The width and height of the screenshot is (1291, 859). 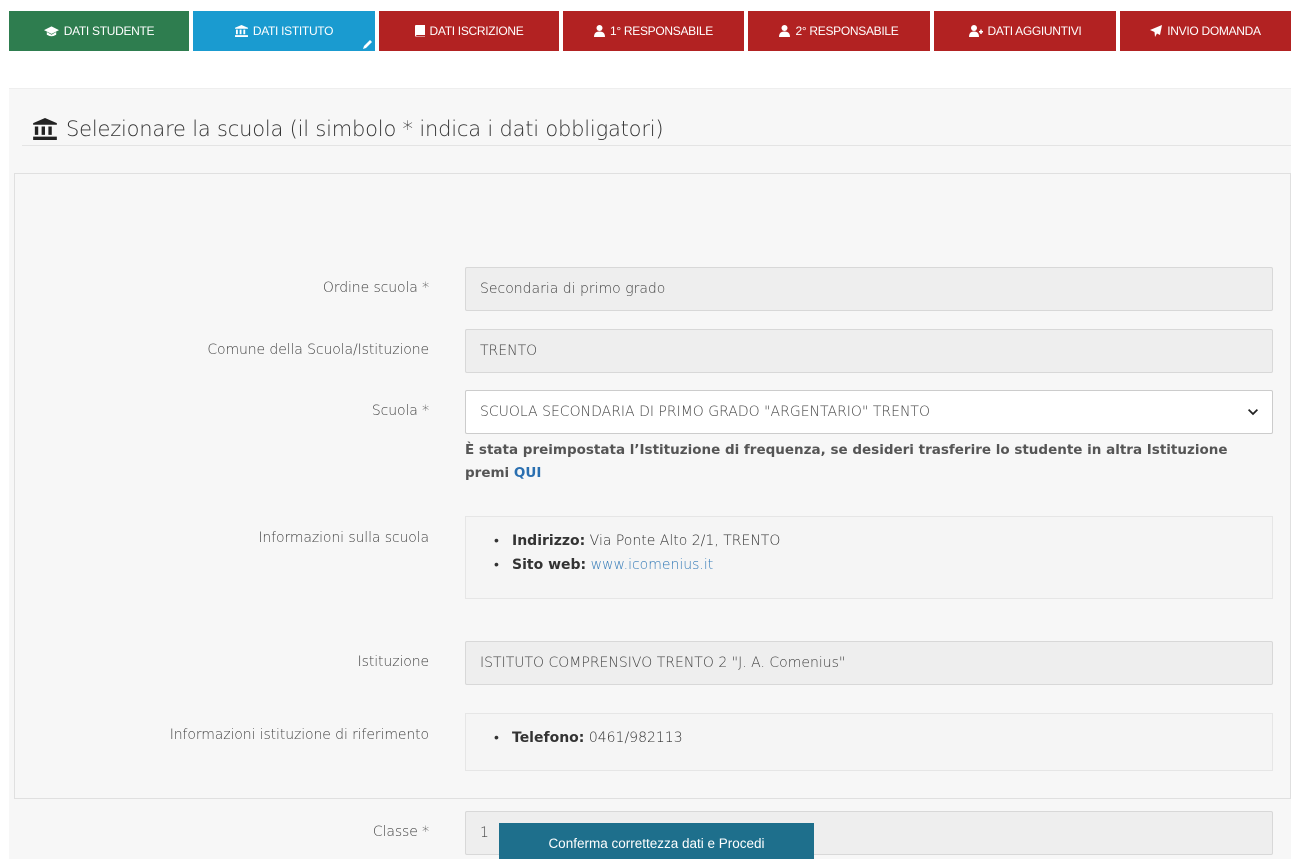 What do you see at coordinates (656, 145) in the screenshot?
I see `divider` at bounding box center [656, 145].